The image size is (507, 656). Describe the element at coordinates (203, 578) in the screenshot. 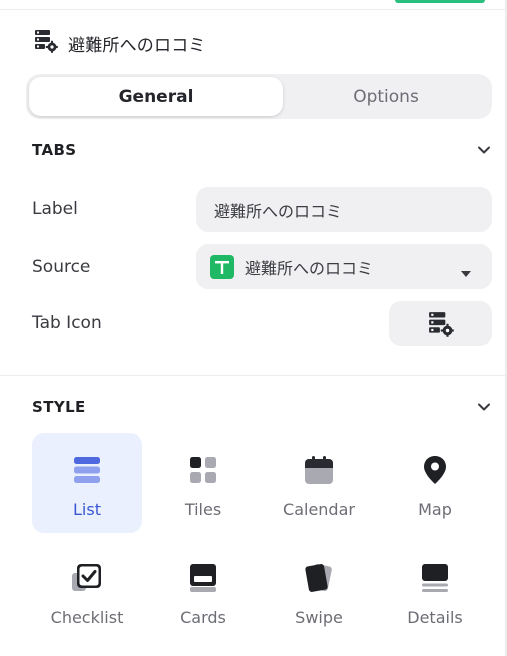

I see `cards-icon` at that location.